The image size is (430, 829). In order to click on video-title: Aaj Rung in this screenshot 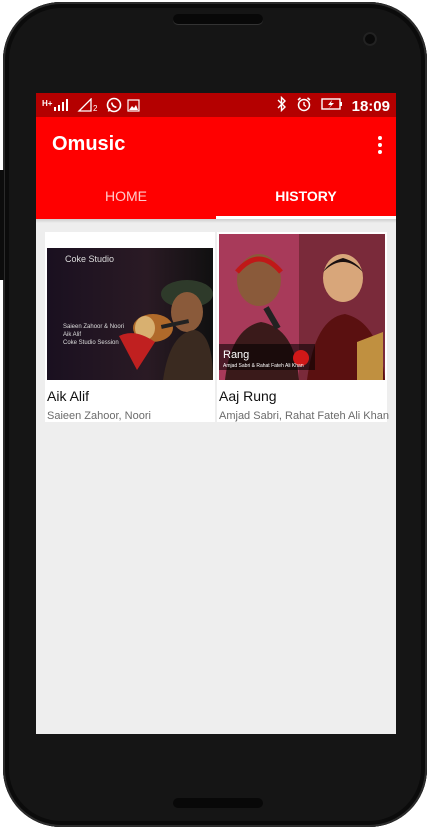, I will do `click(248, 396)`.